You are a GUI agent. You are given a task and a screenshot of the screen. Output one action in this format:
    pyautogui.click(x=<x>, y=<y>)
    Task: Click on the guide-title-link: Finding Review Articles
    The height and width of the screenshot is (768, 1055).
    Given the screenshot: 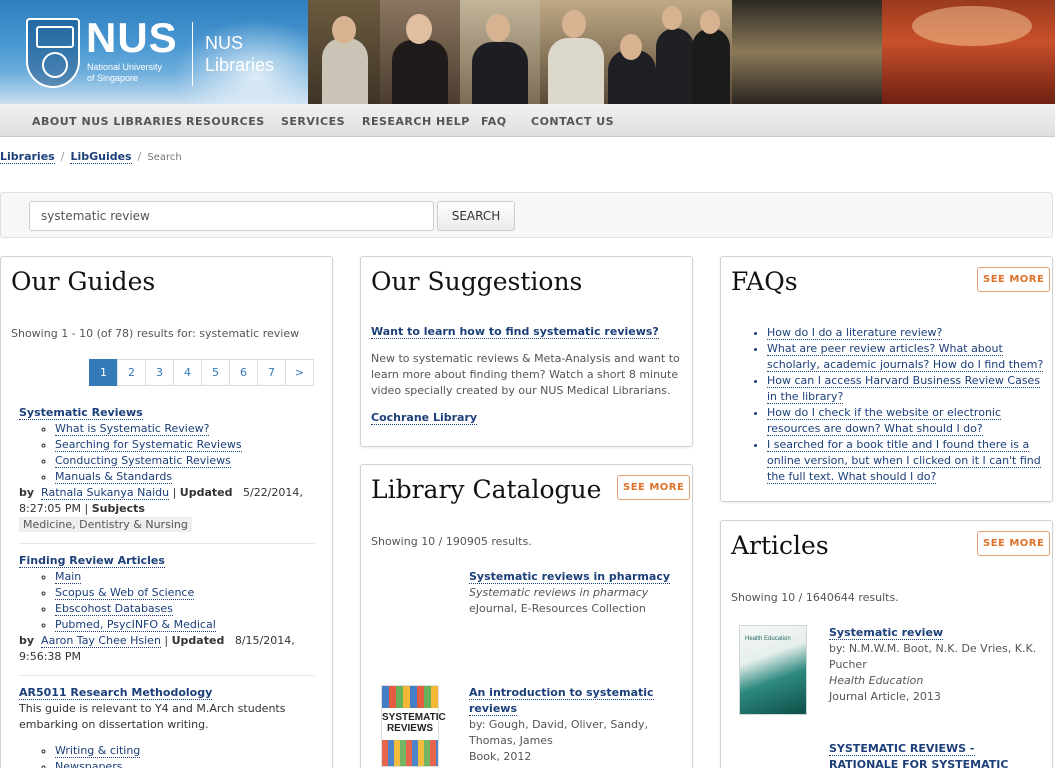 What is the action you would take?
    pyautogui.click(x=92, y=561)
    